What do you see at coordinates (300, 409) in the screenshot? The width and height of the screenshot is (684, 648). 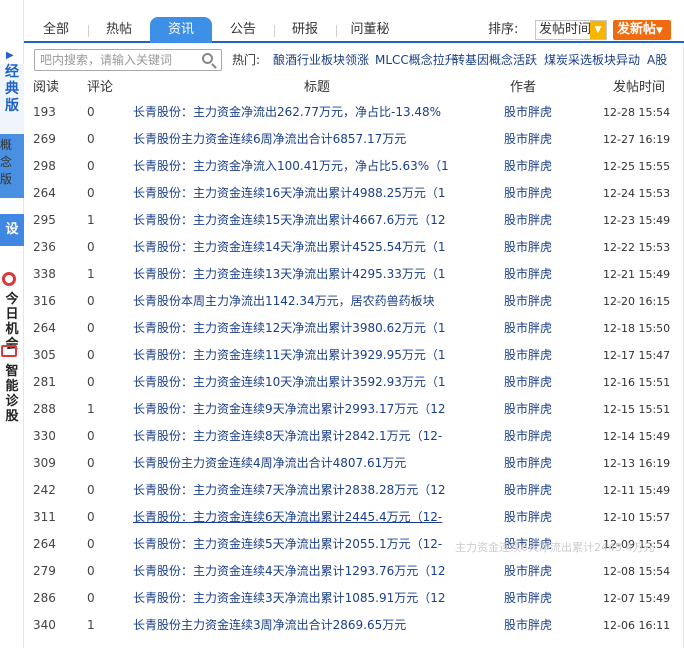 I see `post-title-link: 长青股份：主力资金连续9天净流出累计2993.17万元（12` at bounding box center [300, 409].